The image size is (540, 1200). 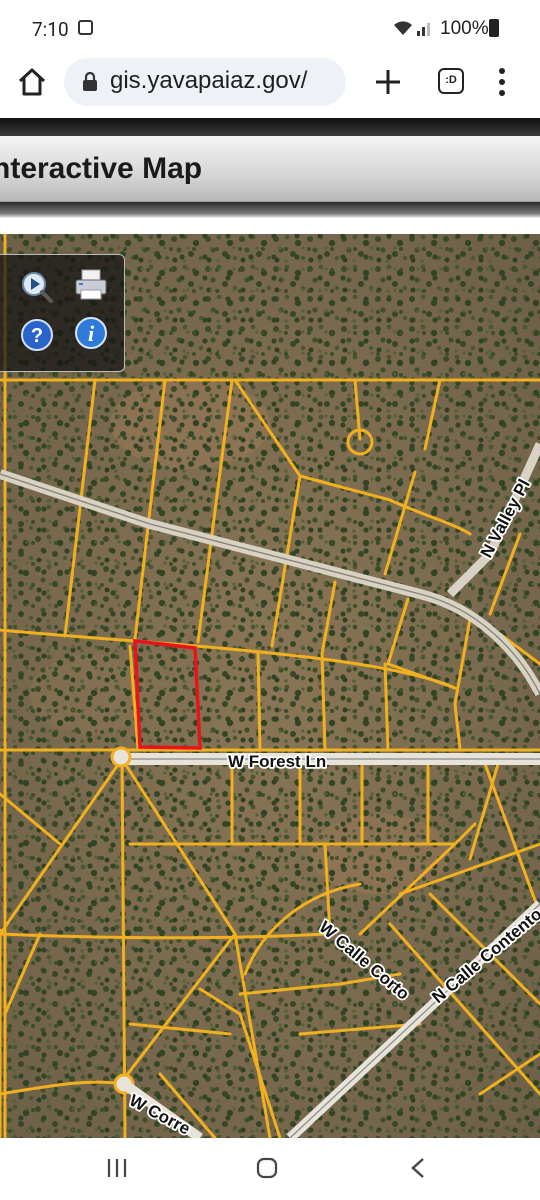 What do you see at coordinates (270, 169) in the screenshot?
I see `page-header: nteractive Map` at bounding box center [270, 169].